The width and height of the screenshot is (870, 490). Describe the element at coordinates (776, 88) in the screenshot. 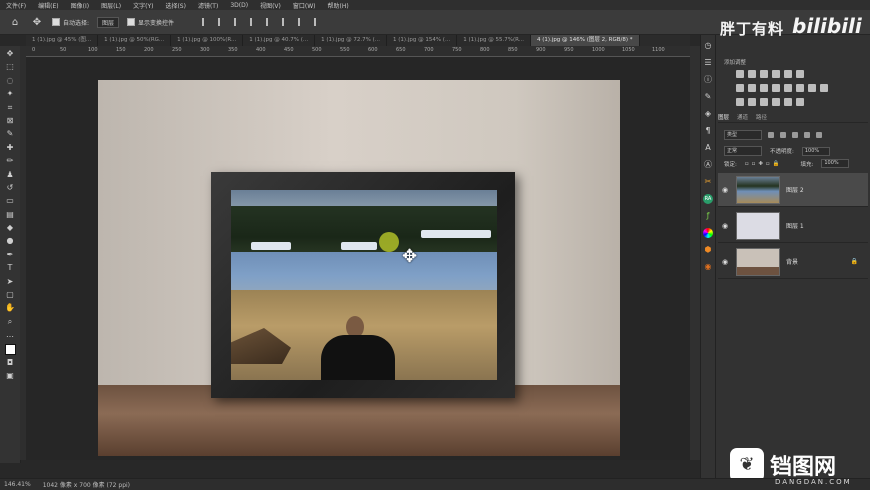

I see `channel-mixer-icon` at that location.